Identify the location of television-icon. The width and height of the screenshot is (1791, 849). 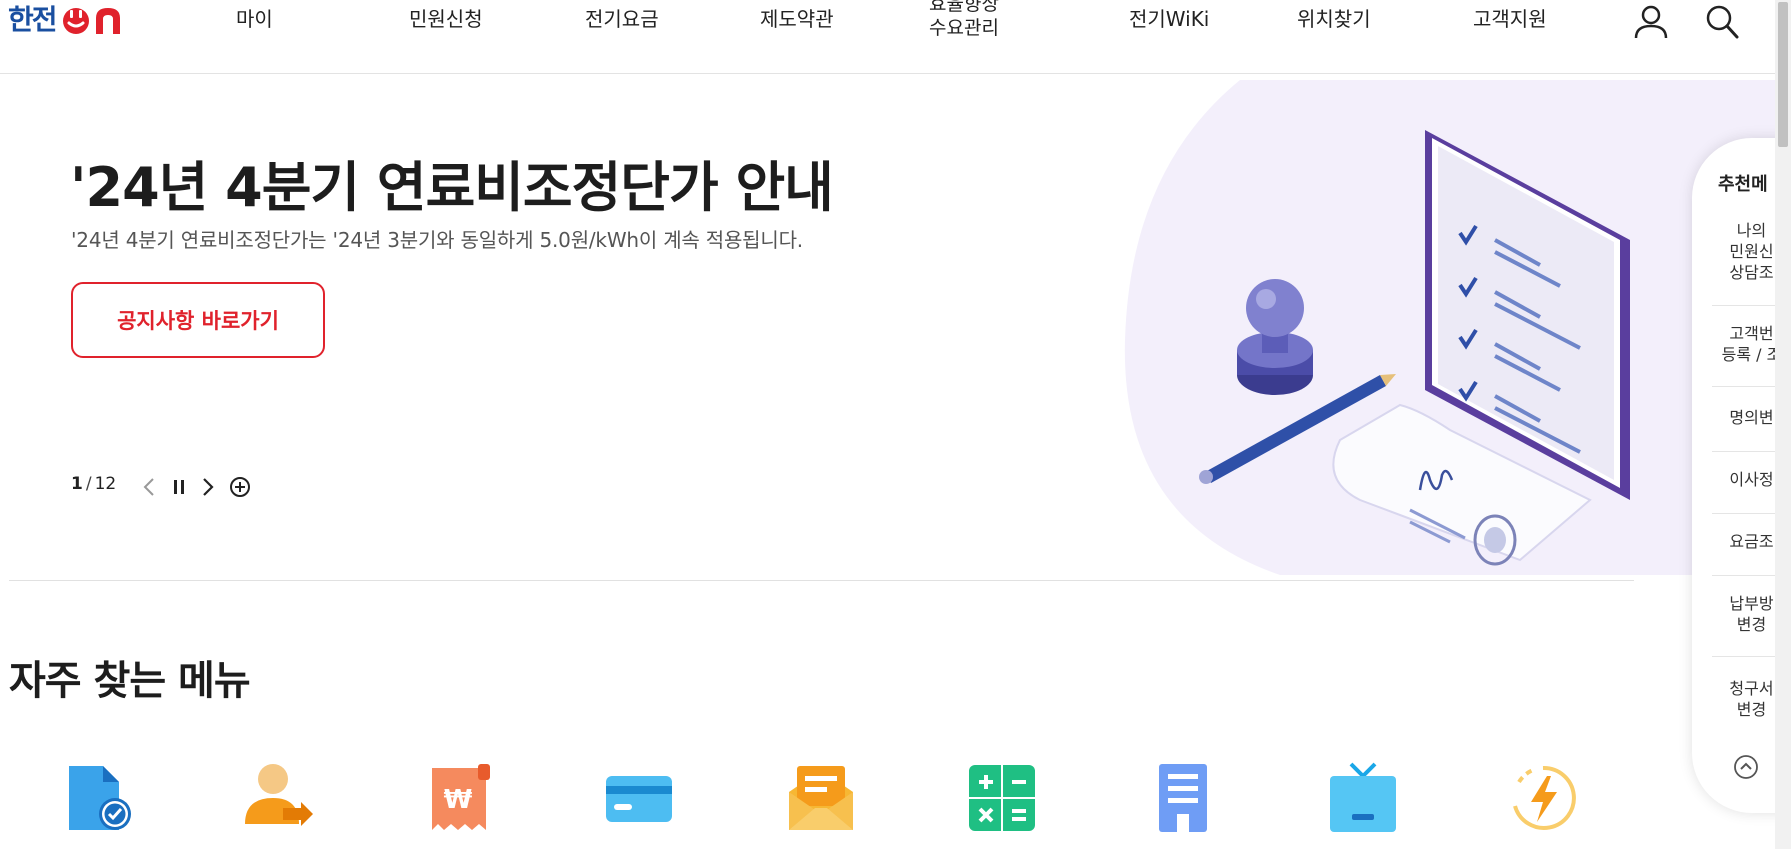
(1363, 798).